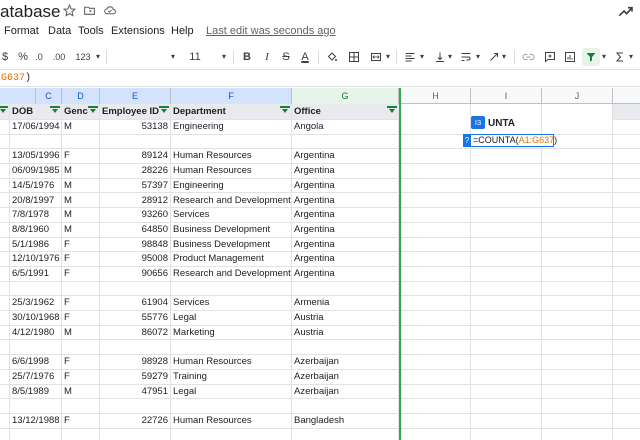 This screenshot has width=640, height=440. I want to click on cell-dob: 6/5/1991, so click(36, 274).